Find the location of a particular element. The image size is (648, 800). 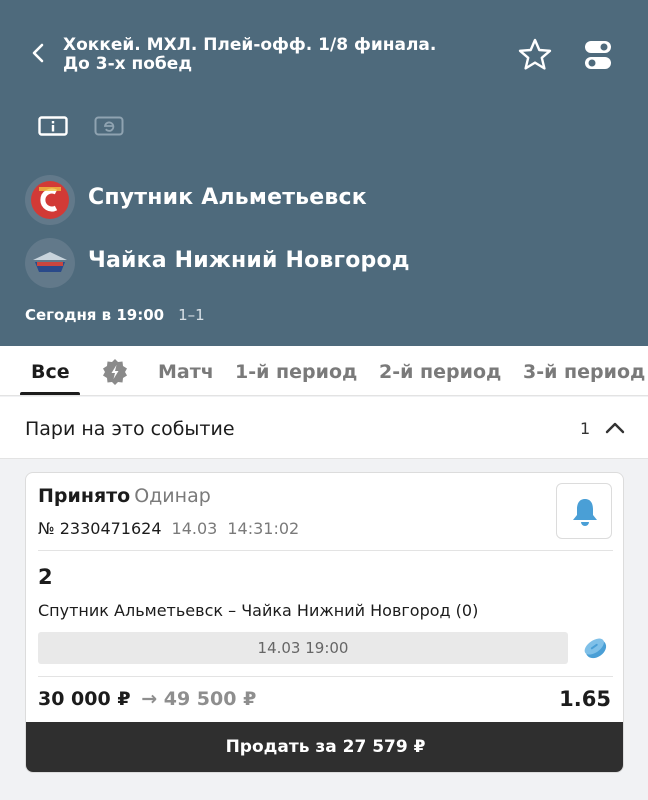

tab-period-1: 1-й период is located at coordinates (296, 372).